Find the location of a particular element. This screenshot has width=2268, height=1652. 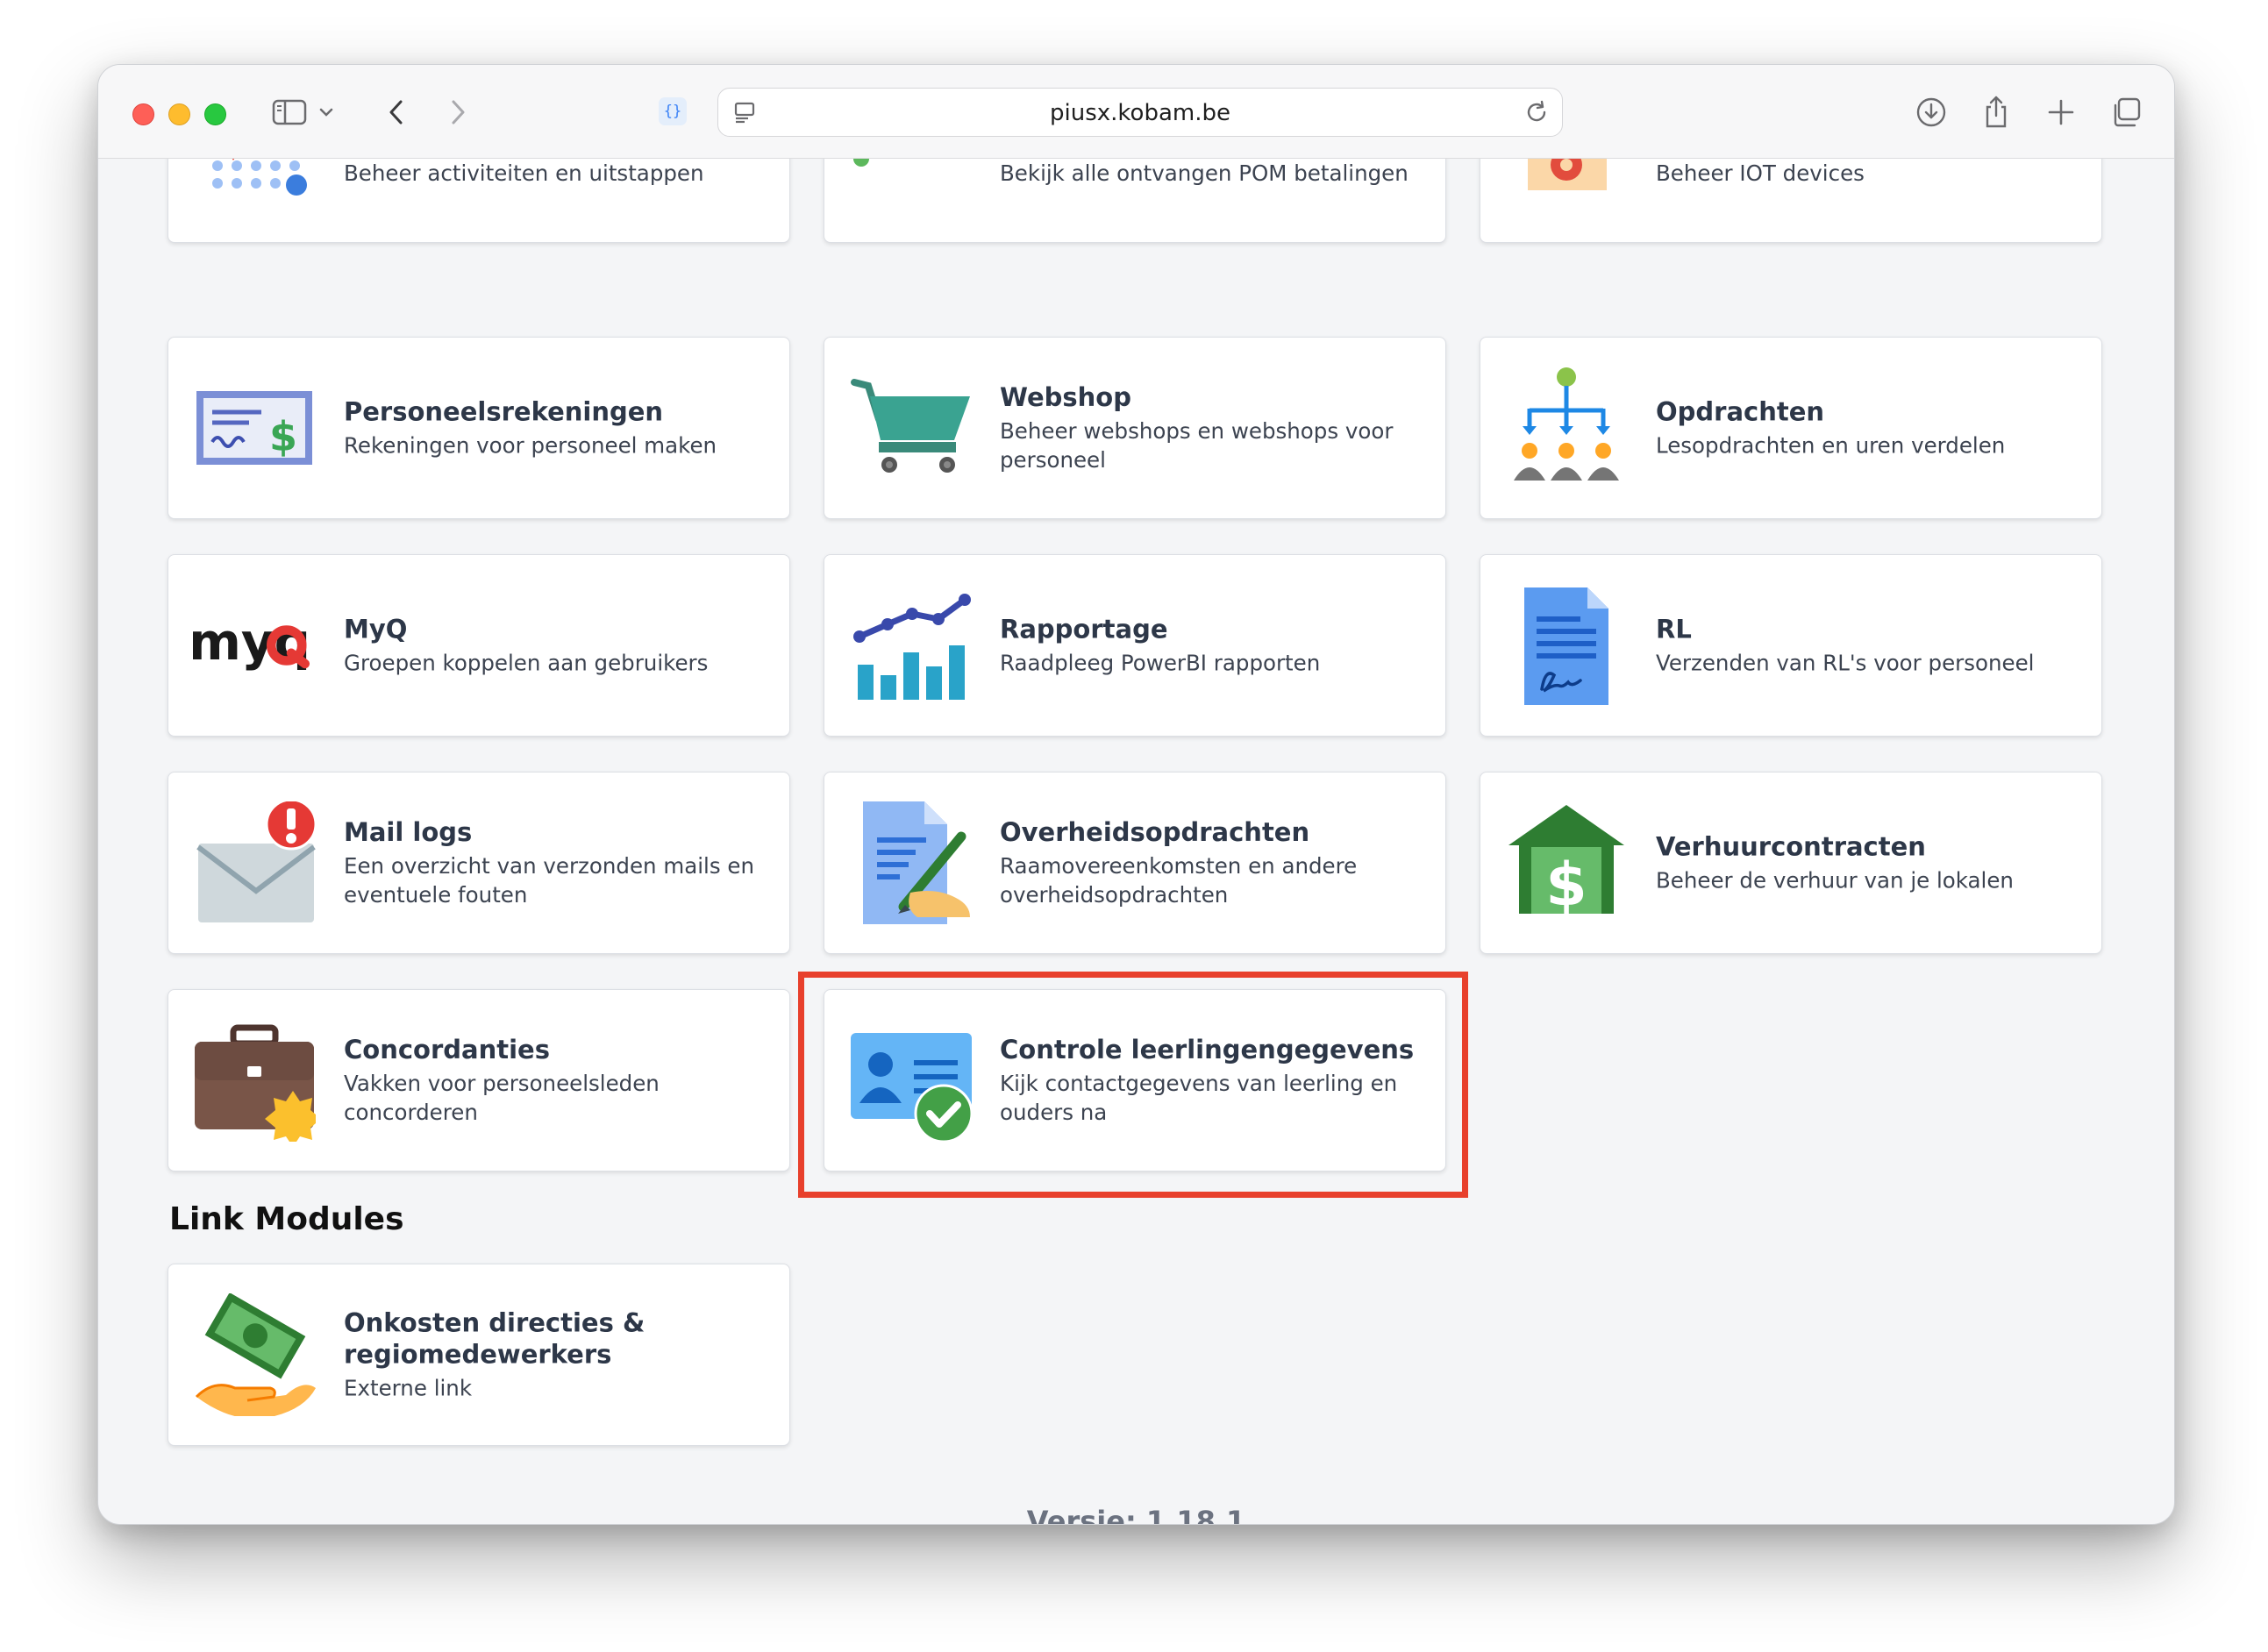

module-title: Mail logs is located at coordinates (408, 832).